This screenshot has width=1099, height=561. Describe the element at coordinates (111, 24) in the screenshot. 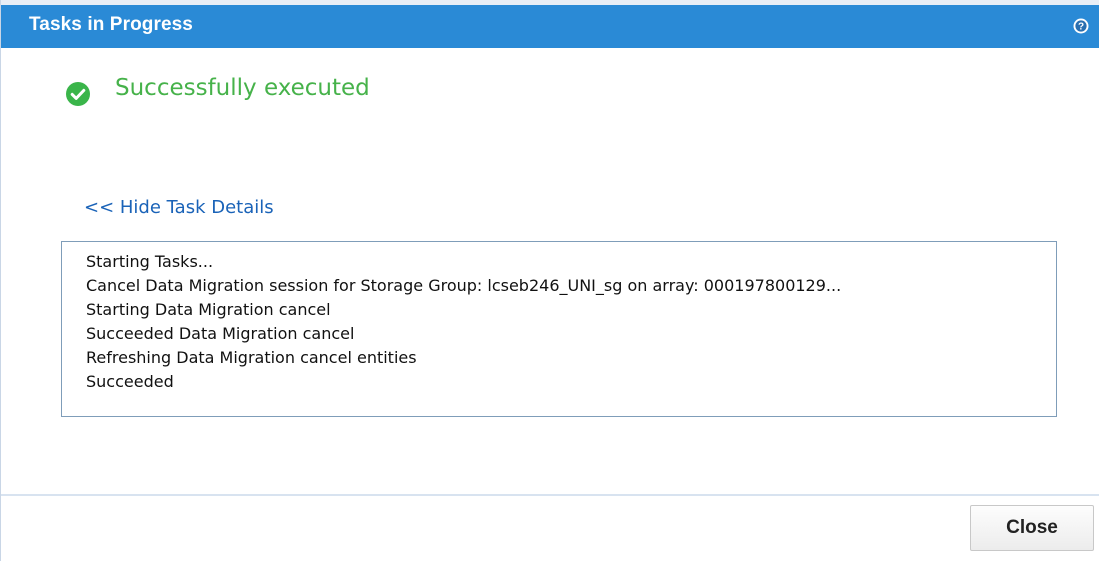

I see `dialog-title: Tasks in Progress` at that location.